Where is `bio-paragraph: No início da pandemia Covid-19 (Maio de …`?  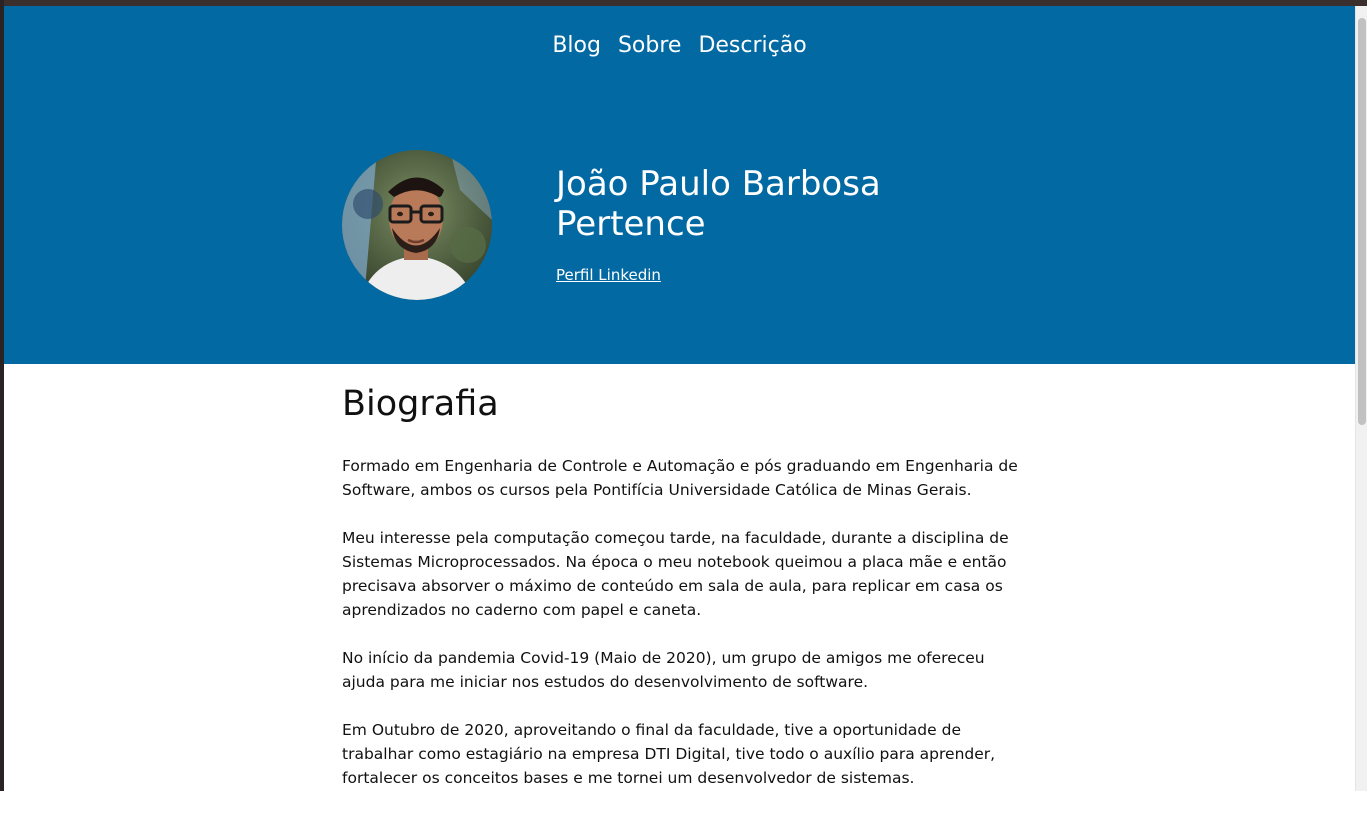 bio-paragraph: No início da pandemia Covid-19 (Maio de … is located at coordinates (663, 670).